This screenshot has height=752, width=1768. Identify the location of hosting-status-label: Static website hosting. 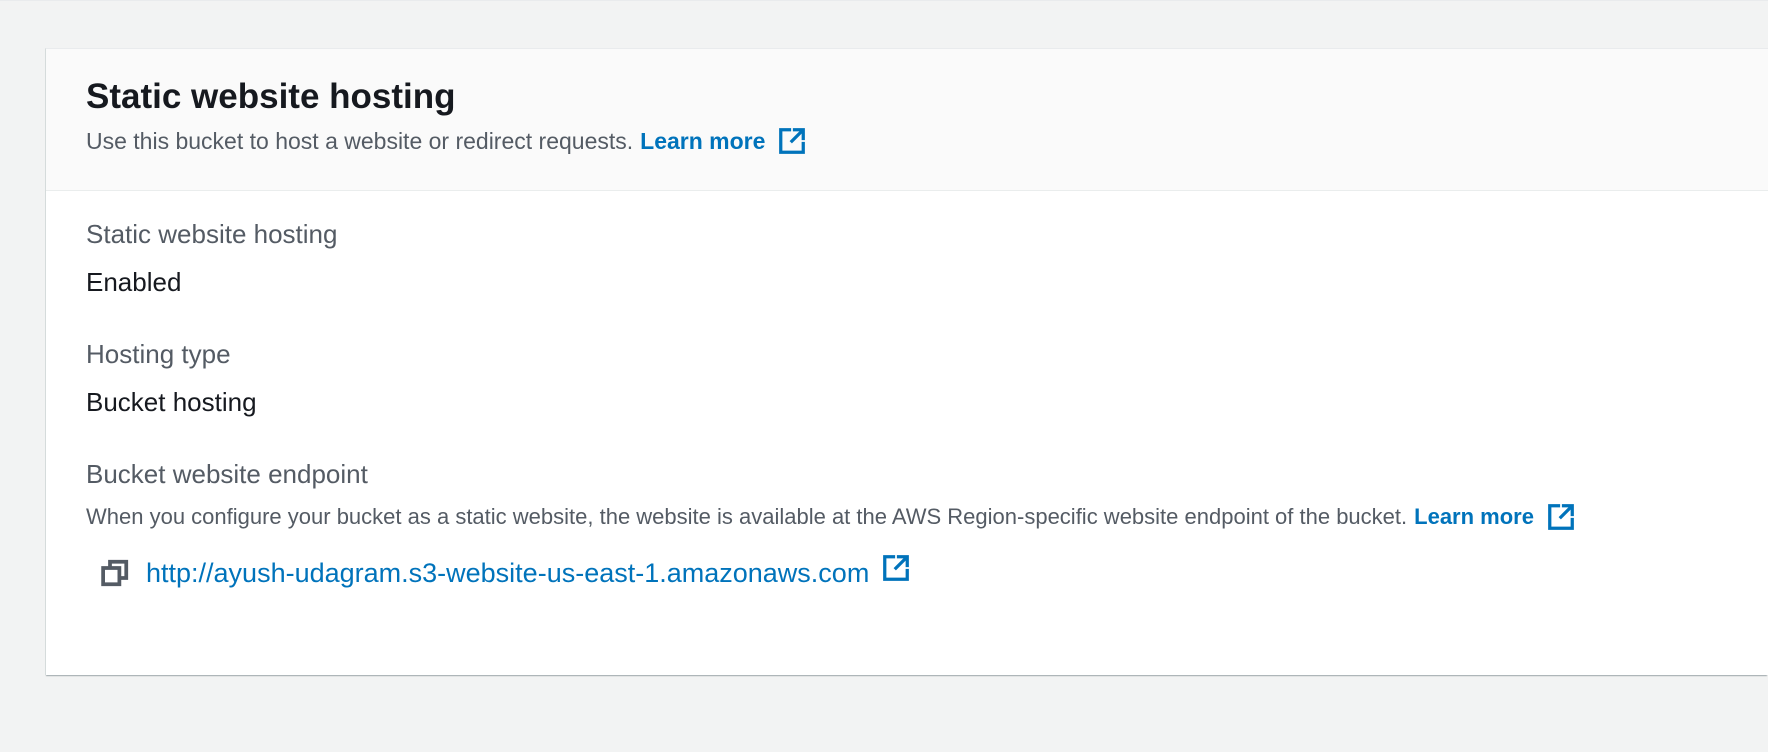
(212, 234).